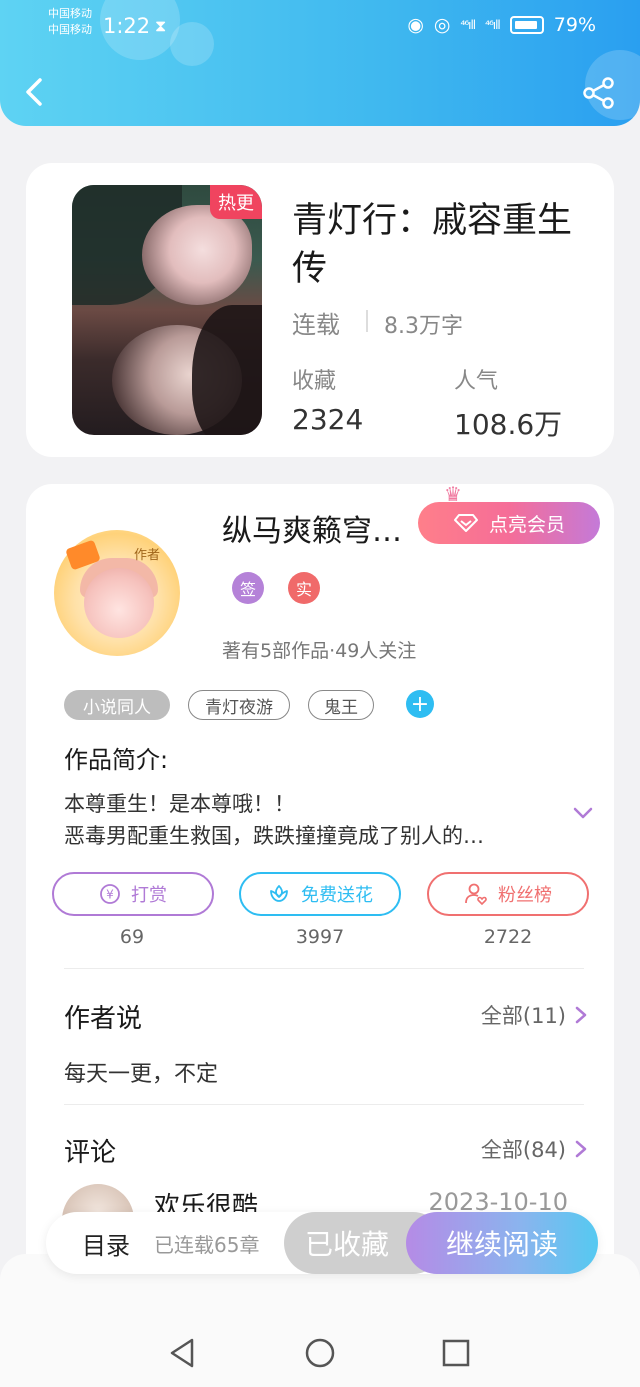  What do you see at coordinates (599, 93) in the screenshot?
I see `share-icon` at bounding box center [599, 93].